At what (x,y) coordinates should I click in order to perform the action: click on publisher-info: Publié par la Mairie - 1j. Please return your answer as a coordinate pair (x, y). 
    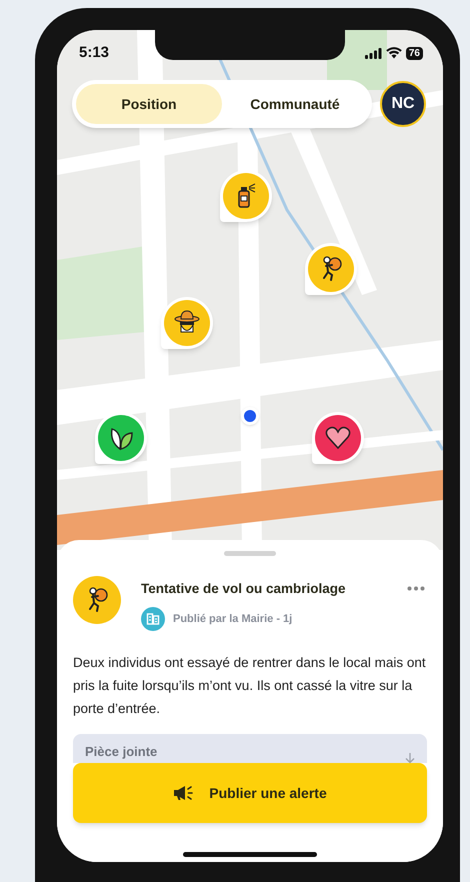
    Looking at the image, I should click on (232, 619).